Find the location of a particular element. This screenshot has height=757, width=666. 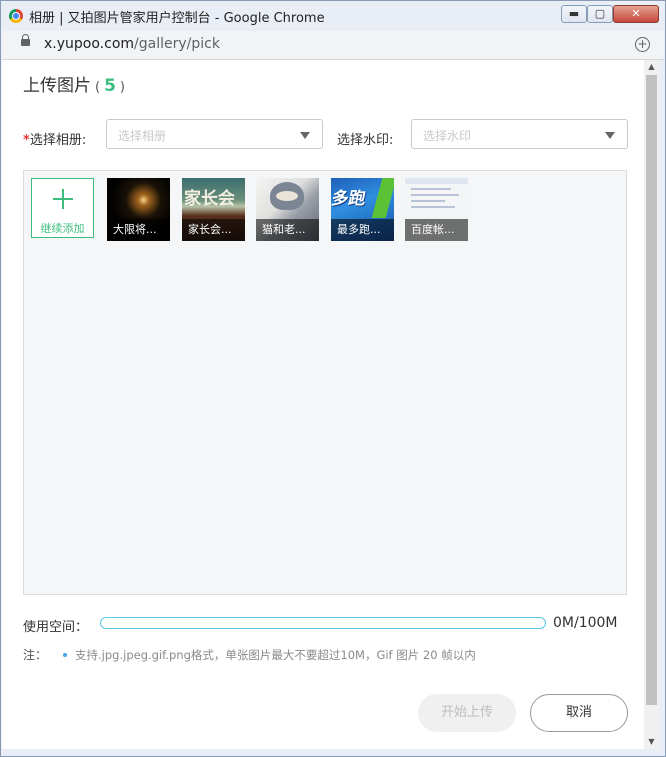

minimize-button: ▬ is located at coordinates (574, 14).